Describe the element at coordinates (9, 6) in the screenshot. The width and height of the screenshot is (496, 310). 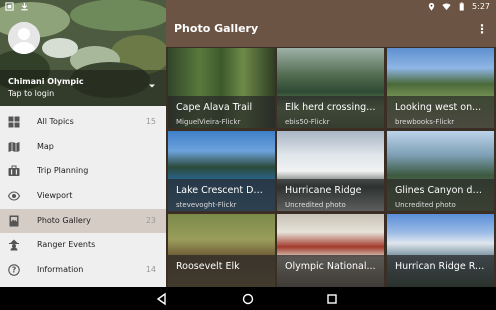
I see `screenshot-notification-icon` at that location.